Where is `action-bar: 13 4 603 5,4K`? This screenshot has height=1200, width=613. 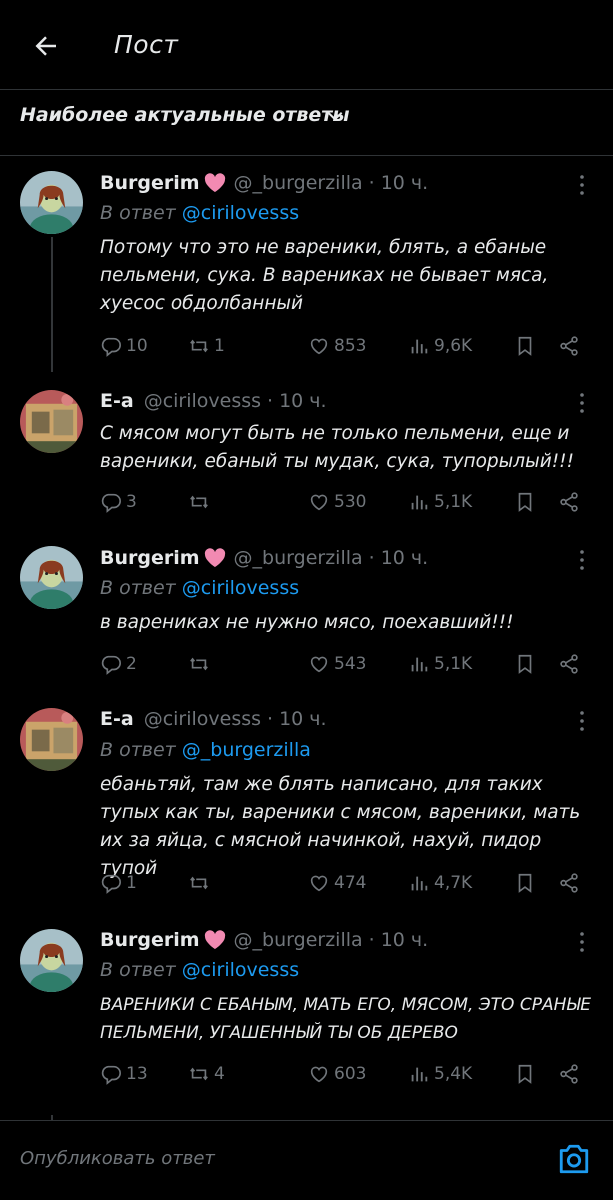 action-bar: 13 4 603 5,4K is located at coordinates (350, 1074).